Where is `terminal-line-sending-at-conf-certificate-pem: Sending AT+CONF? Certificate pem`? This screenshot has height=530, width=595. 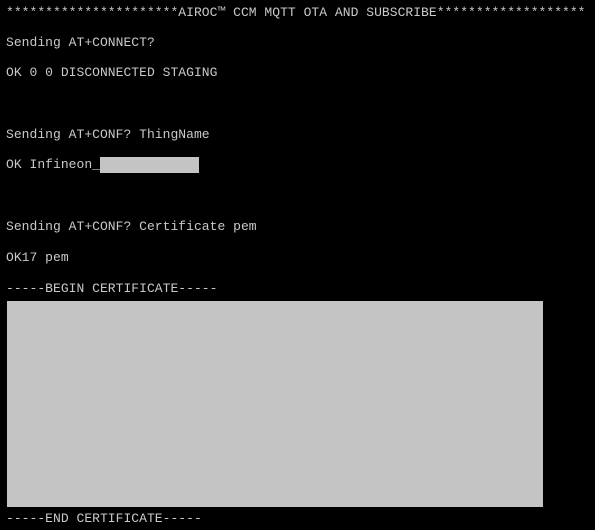
terminal-line-sending-at-conf-certificate-pem: Sending AT+CONF? Certificate pem is located at coordinates (131, 226).